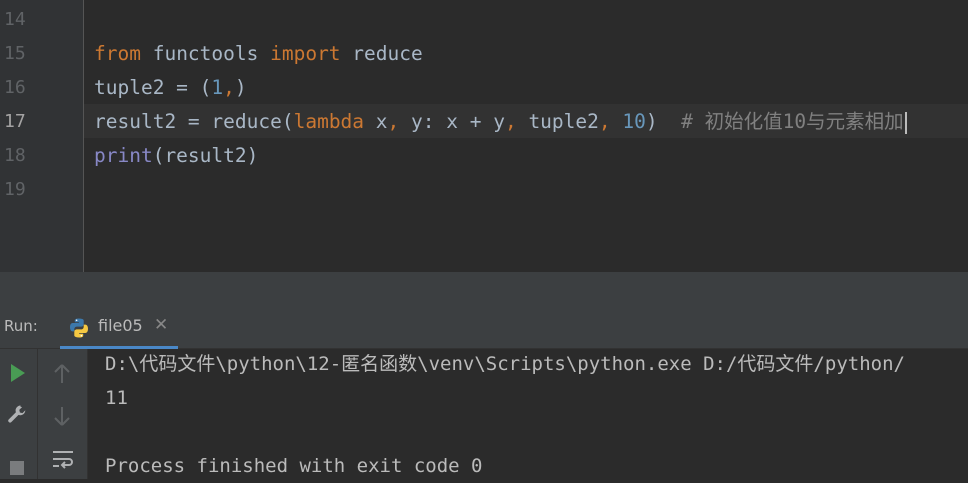 This screenshot has height=483, width=968. Describe the element at coordinates (17, 468) in the screenshot. I see `stop-icon` at that location.